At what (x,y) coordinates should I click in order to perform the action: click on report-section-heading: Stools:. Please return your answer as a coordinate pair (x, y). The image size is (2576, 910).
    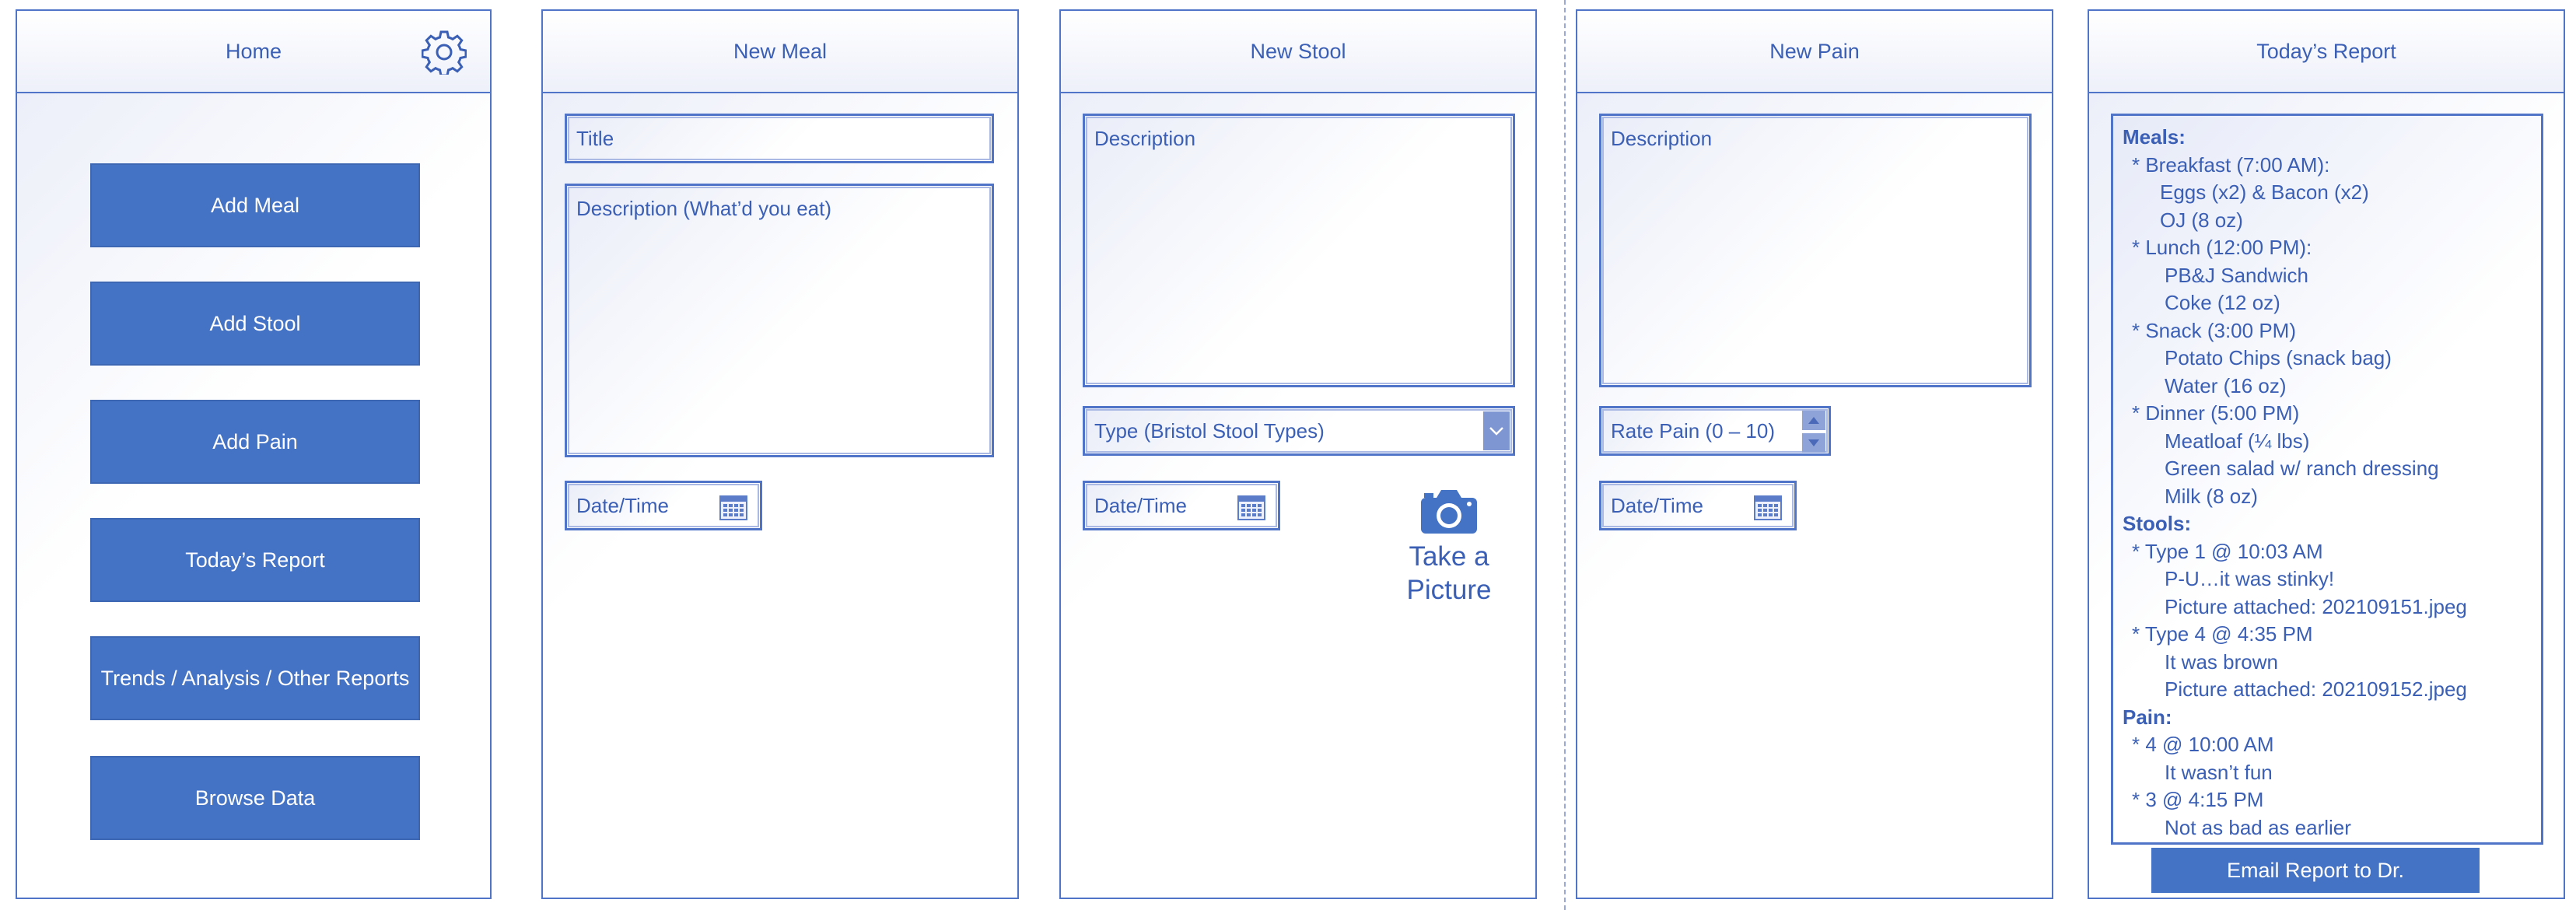
    Looking at the image, I should click on (2157, 524).